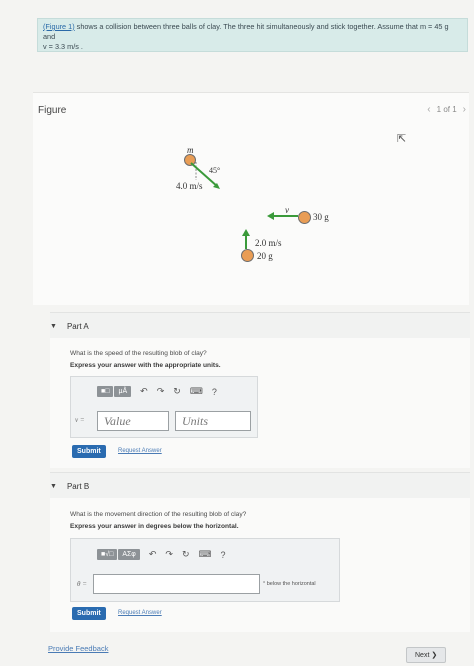 The image size is (474, 666). What do you see at coordinates (321, 217) in the screenshot?
I see `mass-30-label: 30 g` at bounding box center [321, 217].